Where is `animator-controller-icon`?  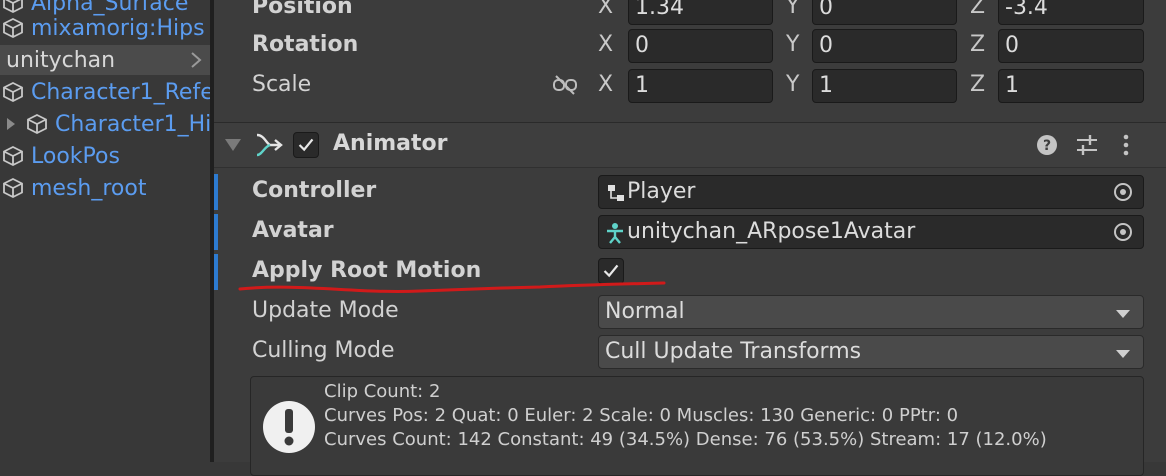
animator-controller-icon is located at coordinates (616, 193).